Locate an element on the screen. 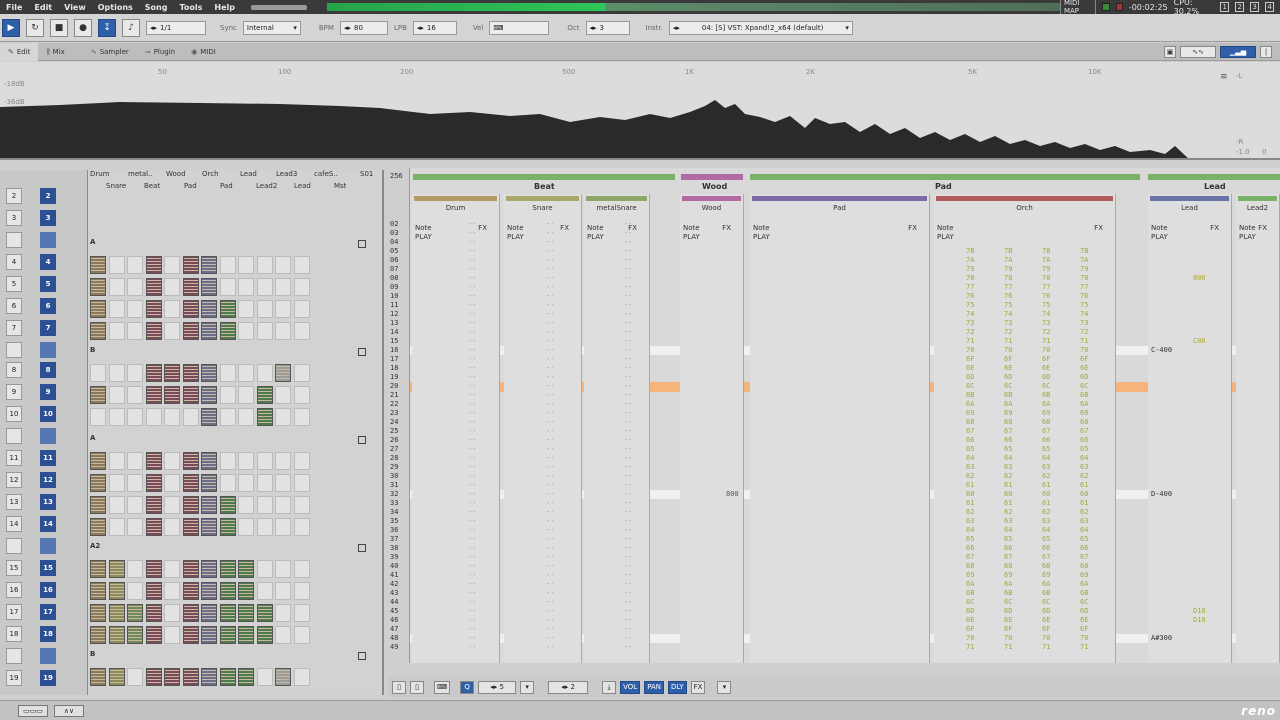 This screenshot has width=1280, height=720. line-number: 10 is located at coordinates (400, 296).